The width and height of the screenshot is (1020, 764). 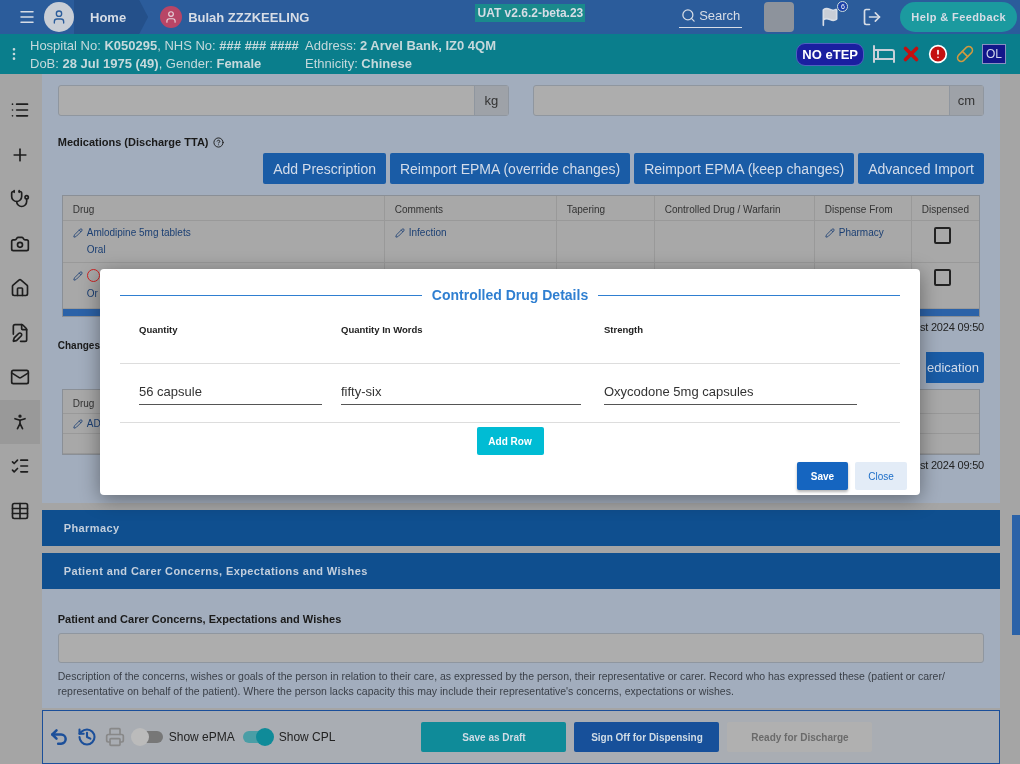 What do you see at coordinates (111, 17) in the screenshot?
I see `home-link: Home` at bounding box center [111, 17].